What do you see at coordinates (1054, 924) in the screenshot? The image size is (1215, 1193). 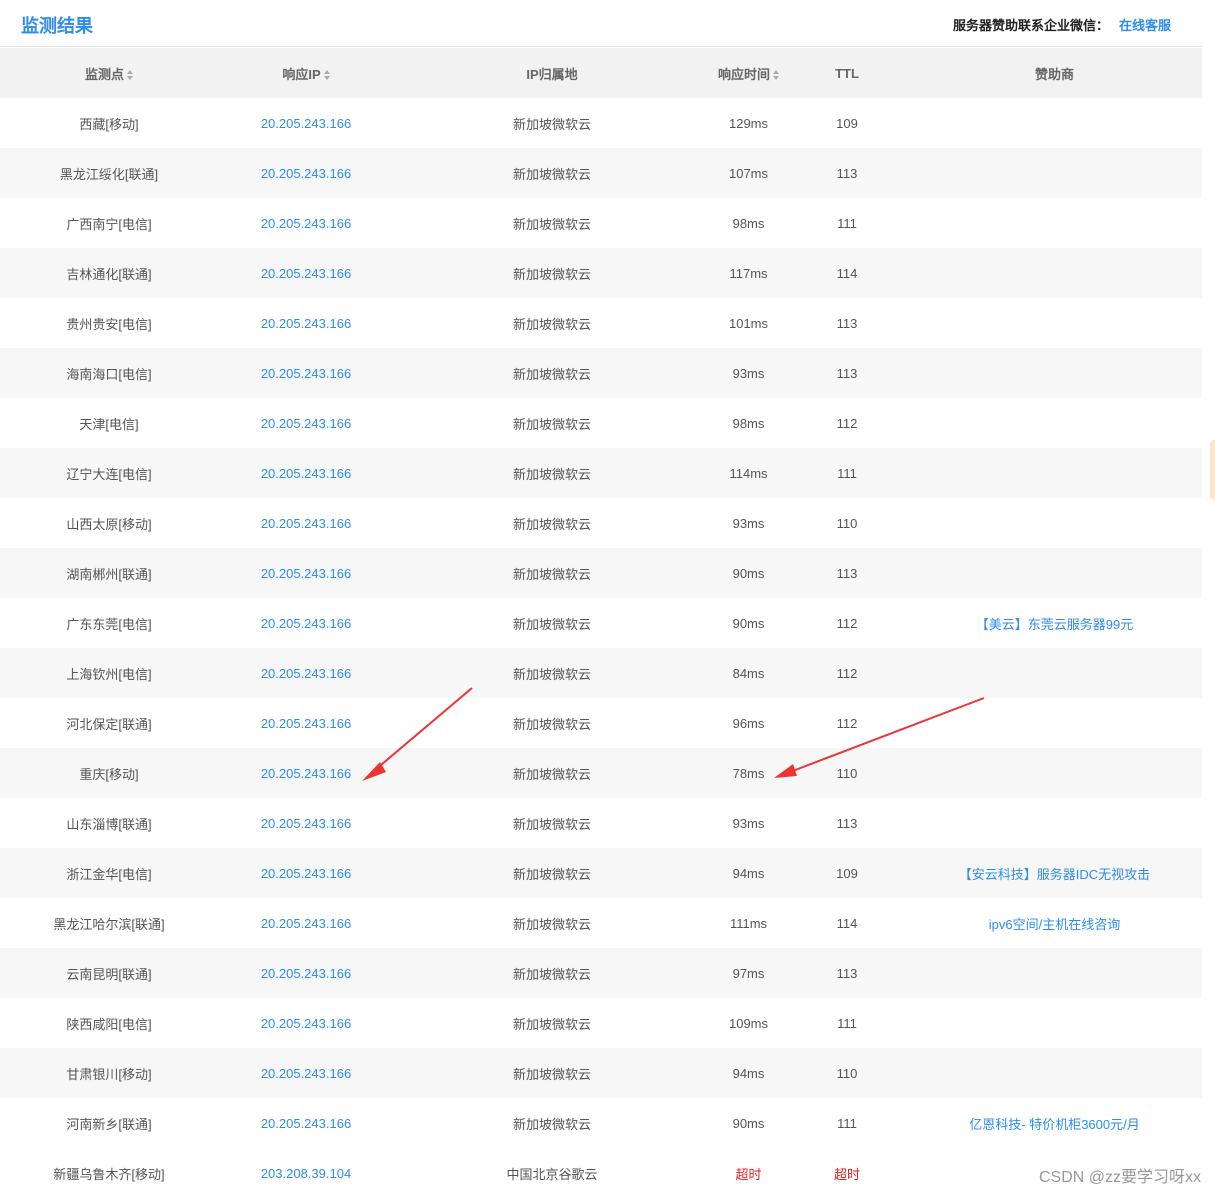 I see `sponsor-link: ipv6空间/主机在线咨询` at bounding box center [1054, 924].